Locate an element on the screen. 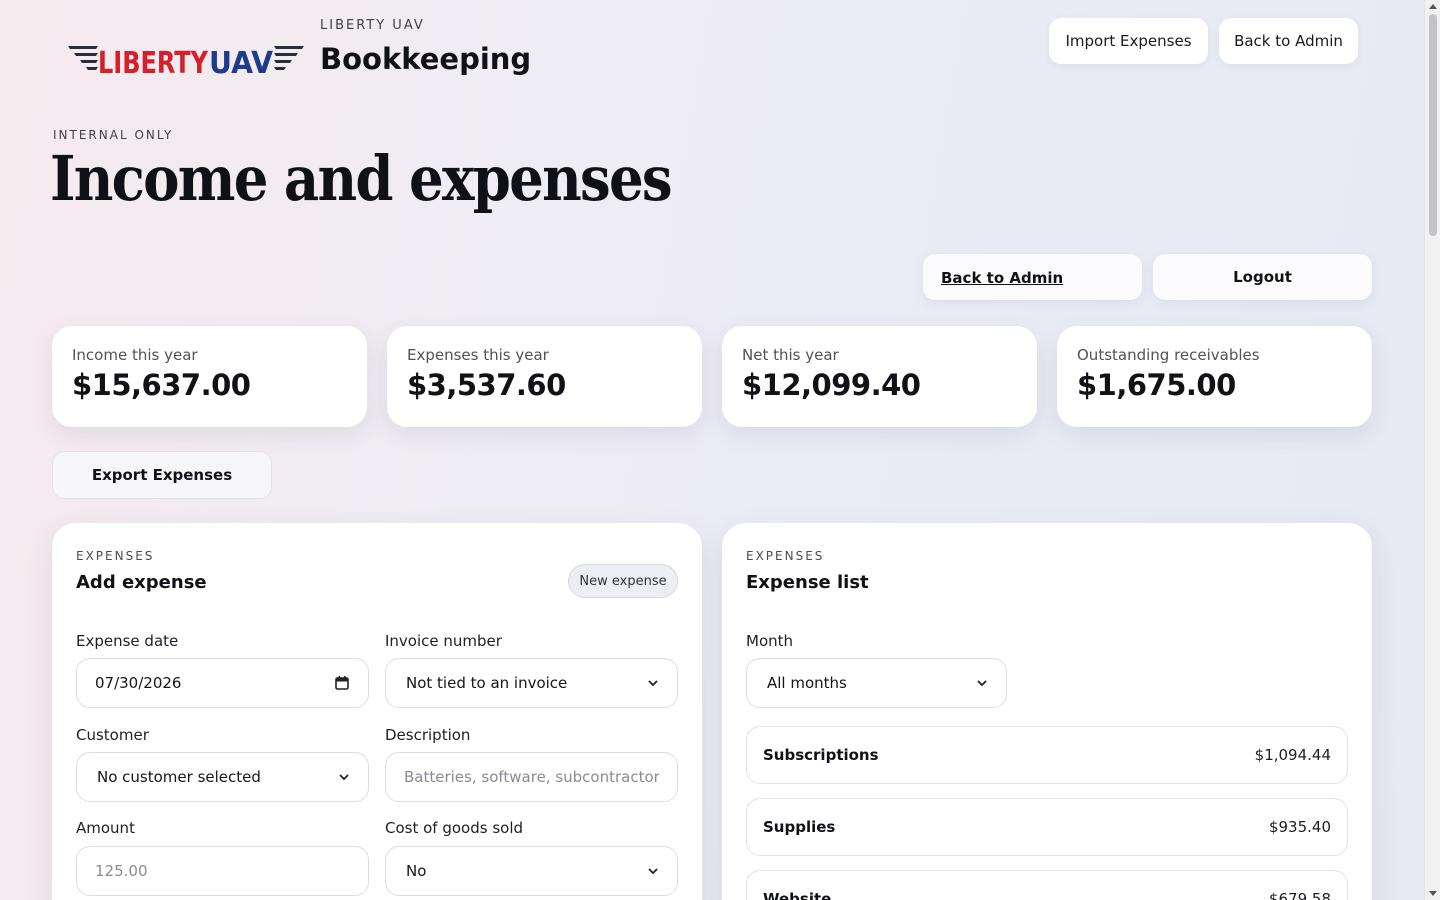  stat-card-income: Income this year $15,637.00 is located at coordinates (209, 376).